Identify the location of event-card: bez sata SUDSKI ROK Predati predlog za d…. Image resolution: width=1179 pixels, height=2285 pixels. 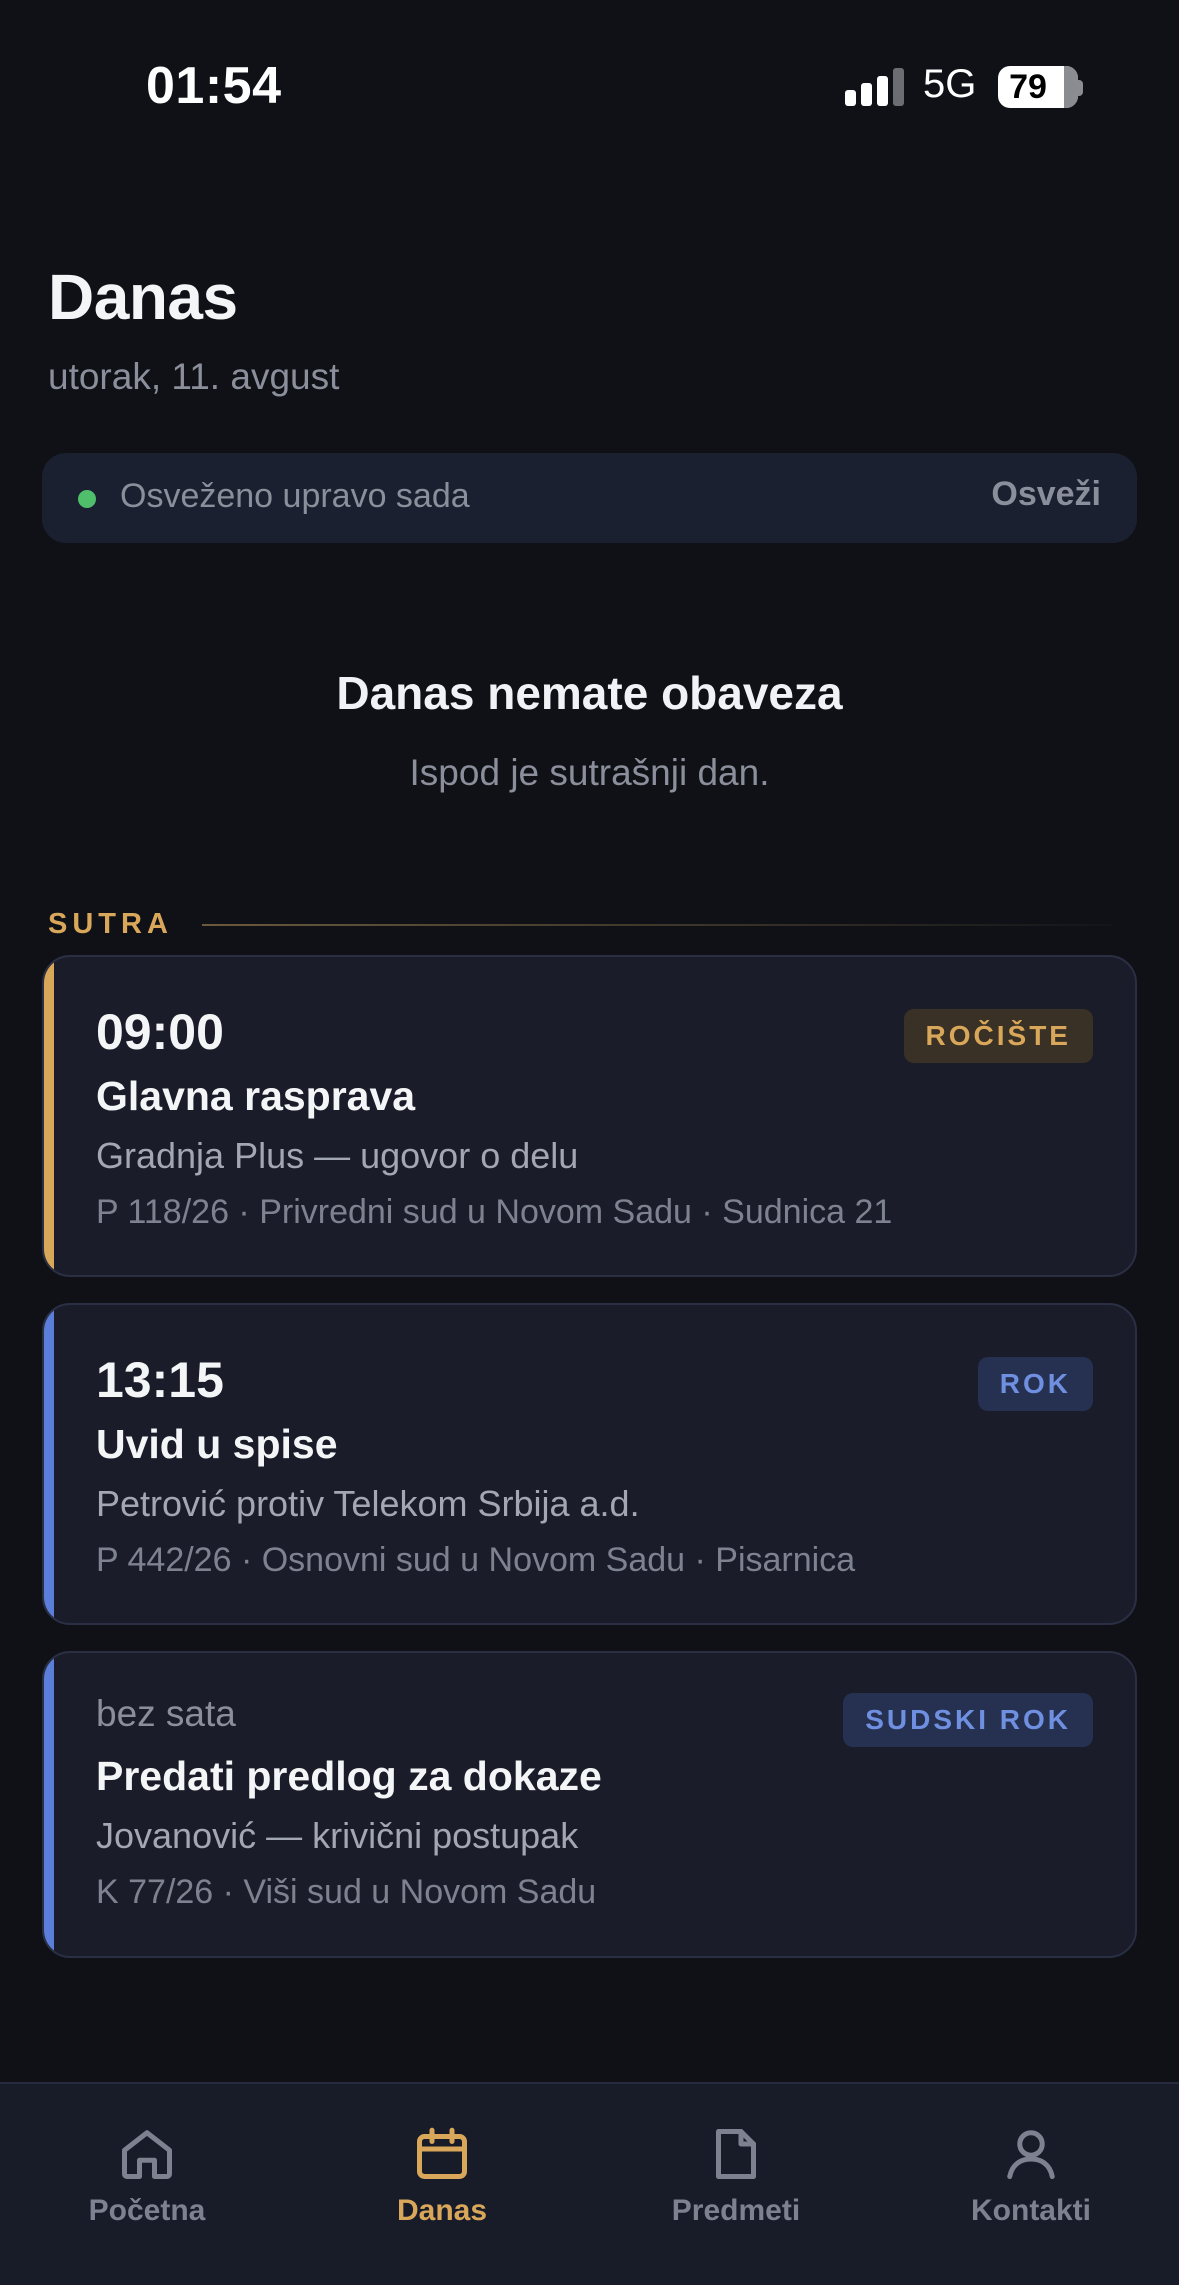
(589, 1804).